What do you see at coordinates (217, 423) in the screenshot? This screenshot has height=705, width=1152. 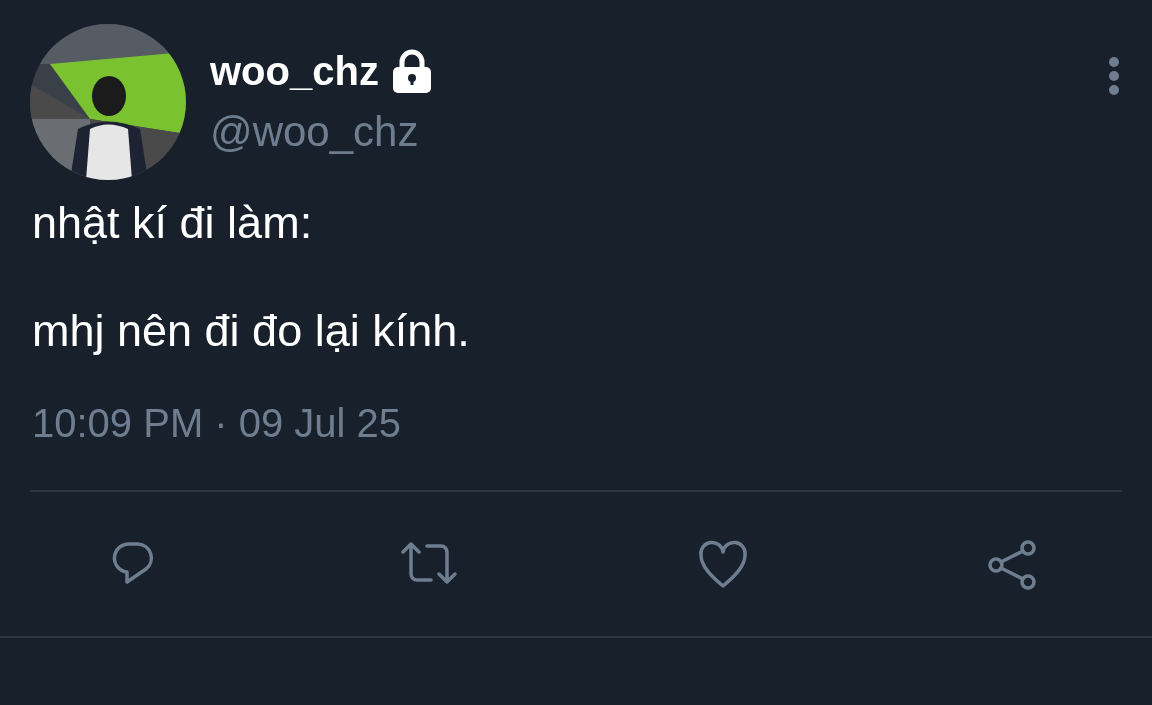 I see `timestamp: 10:09 PM · 09 Jul 25` at bounding box center [217, 423].